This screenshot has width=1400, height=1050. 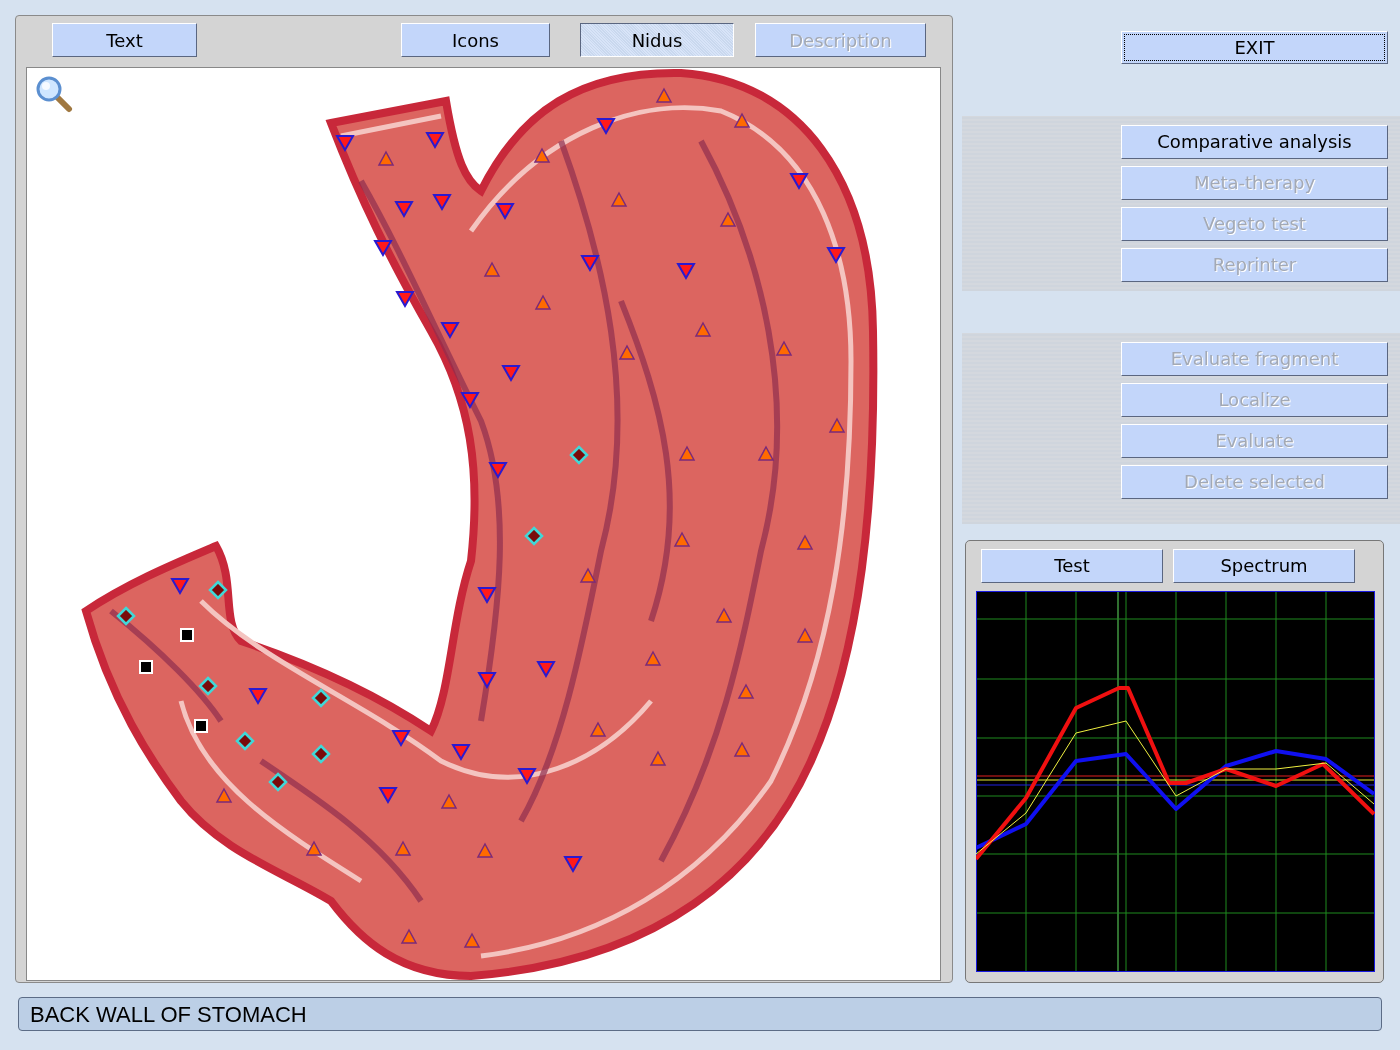 What do you see at coordinates (54, 94) in the screenshot?
I see `zoom-icon` at bounding box center [54, 94].